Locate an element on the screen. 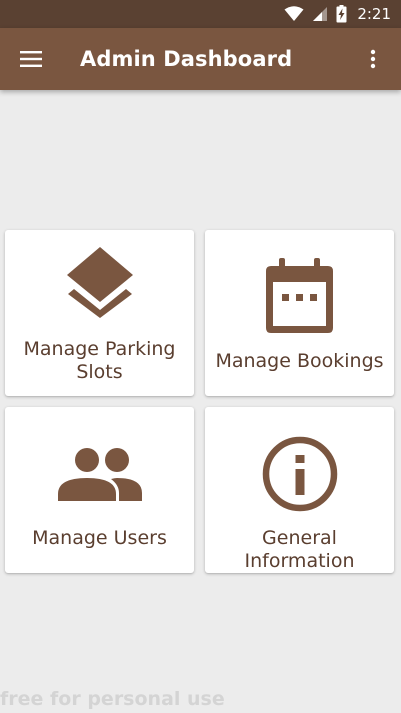 Image resolution: width=401 pixels, height=713 pixels. status-bar: 2:21 is located at coordinates (200, 14).